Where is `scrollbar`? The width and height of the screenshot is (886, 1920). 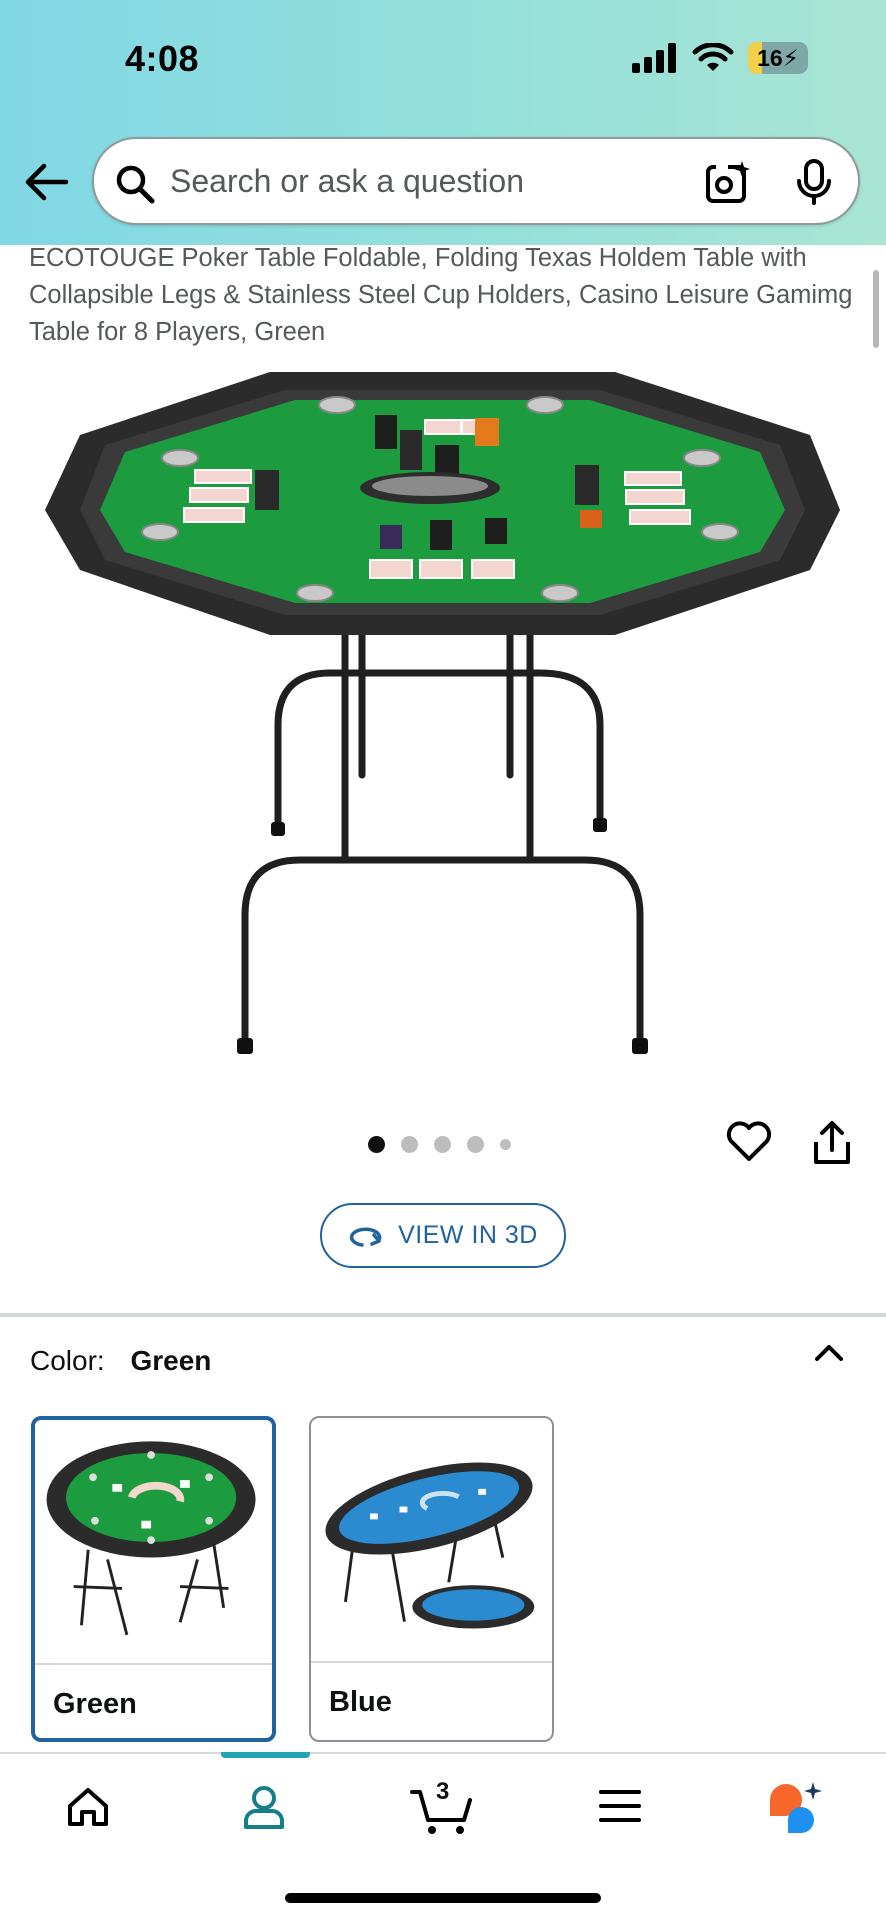 scrollbar is located at coordinates (876, 309).